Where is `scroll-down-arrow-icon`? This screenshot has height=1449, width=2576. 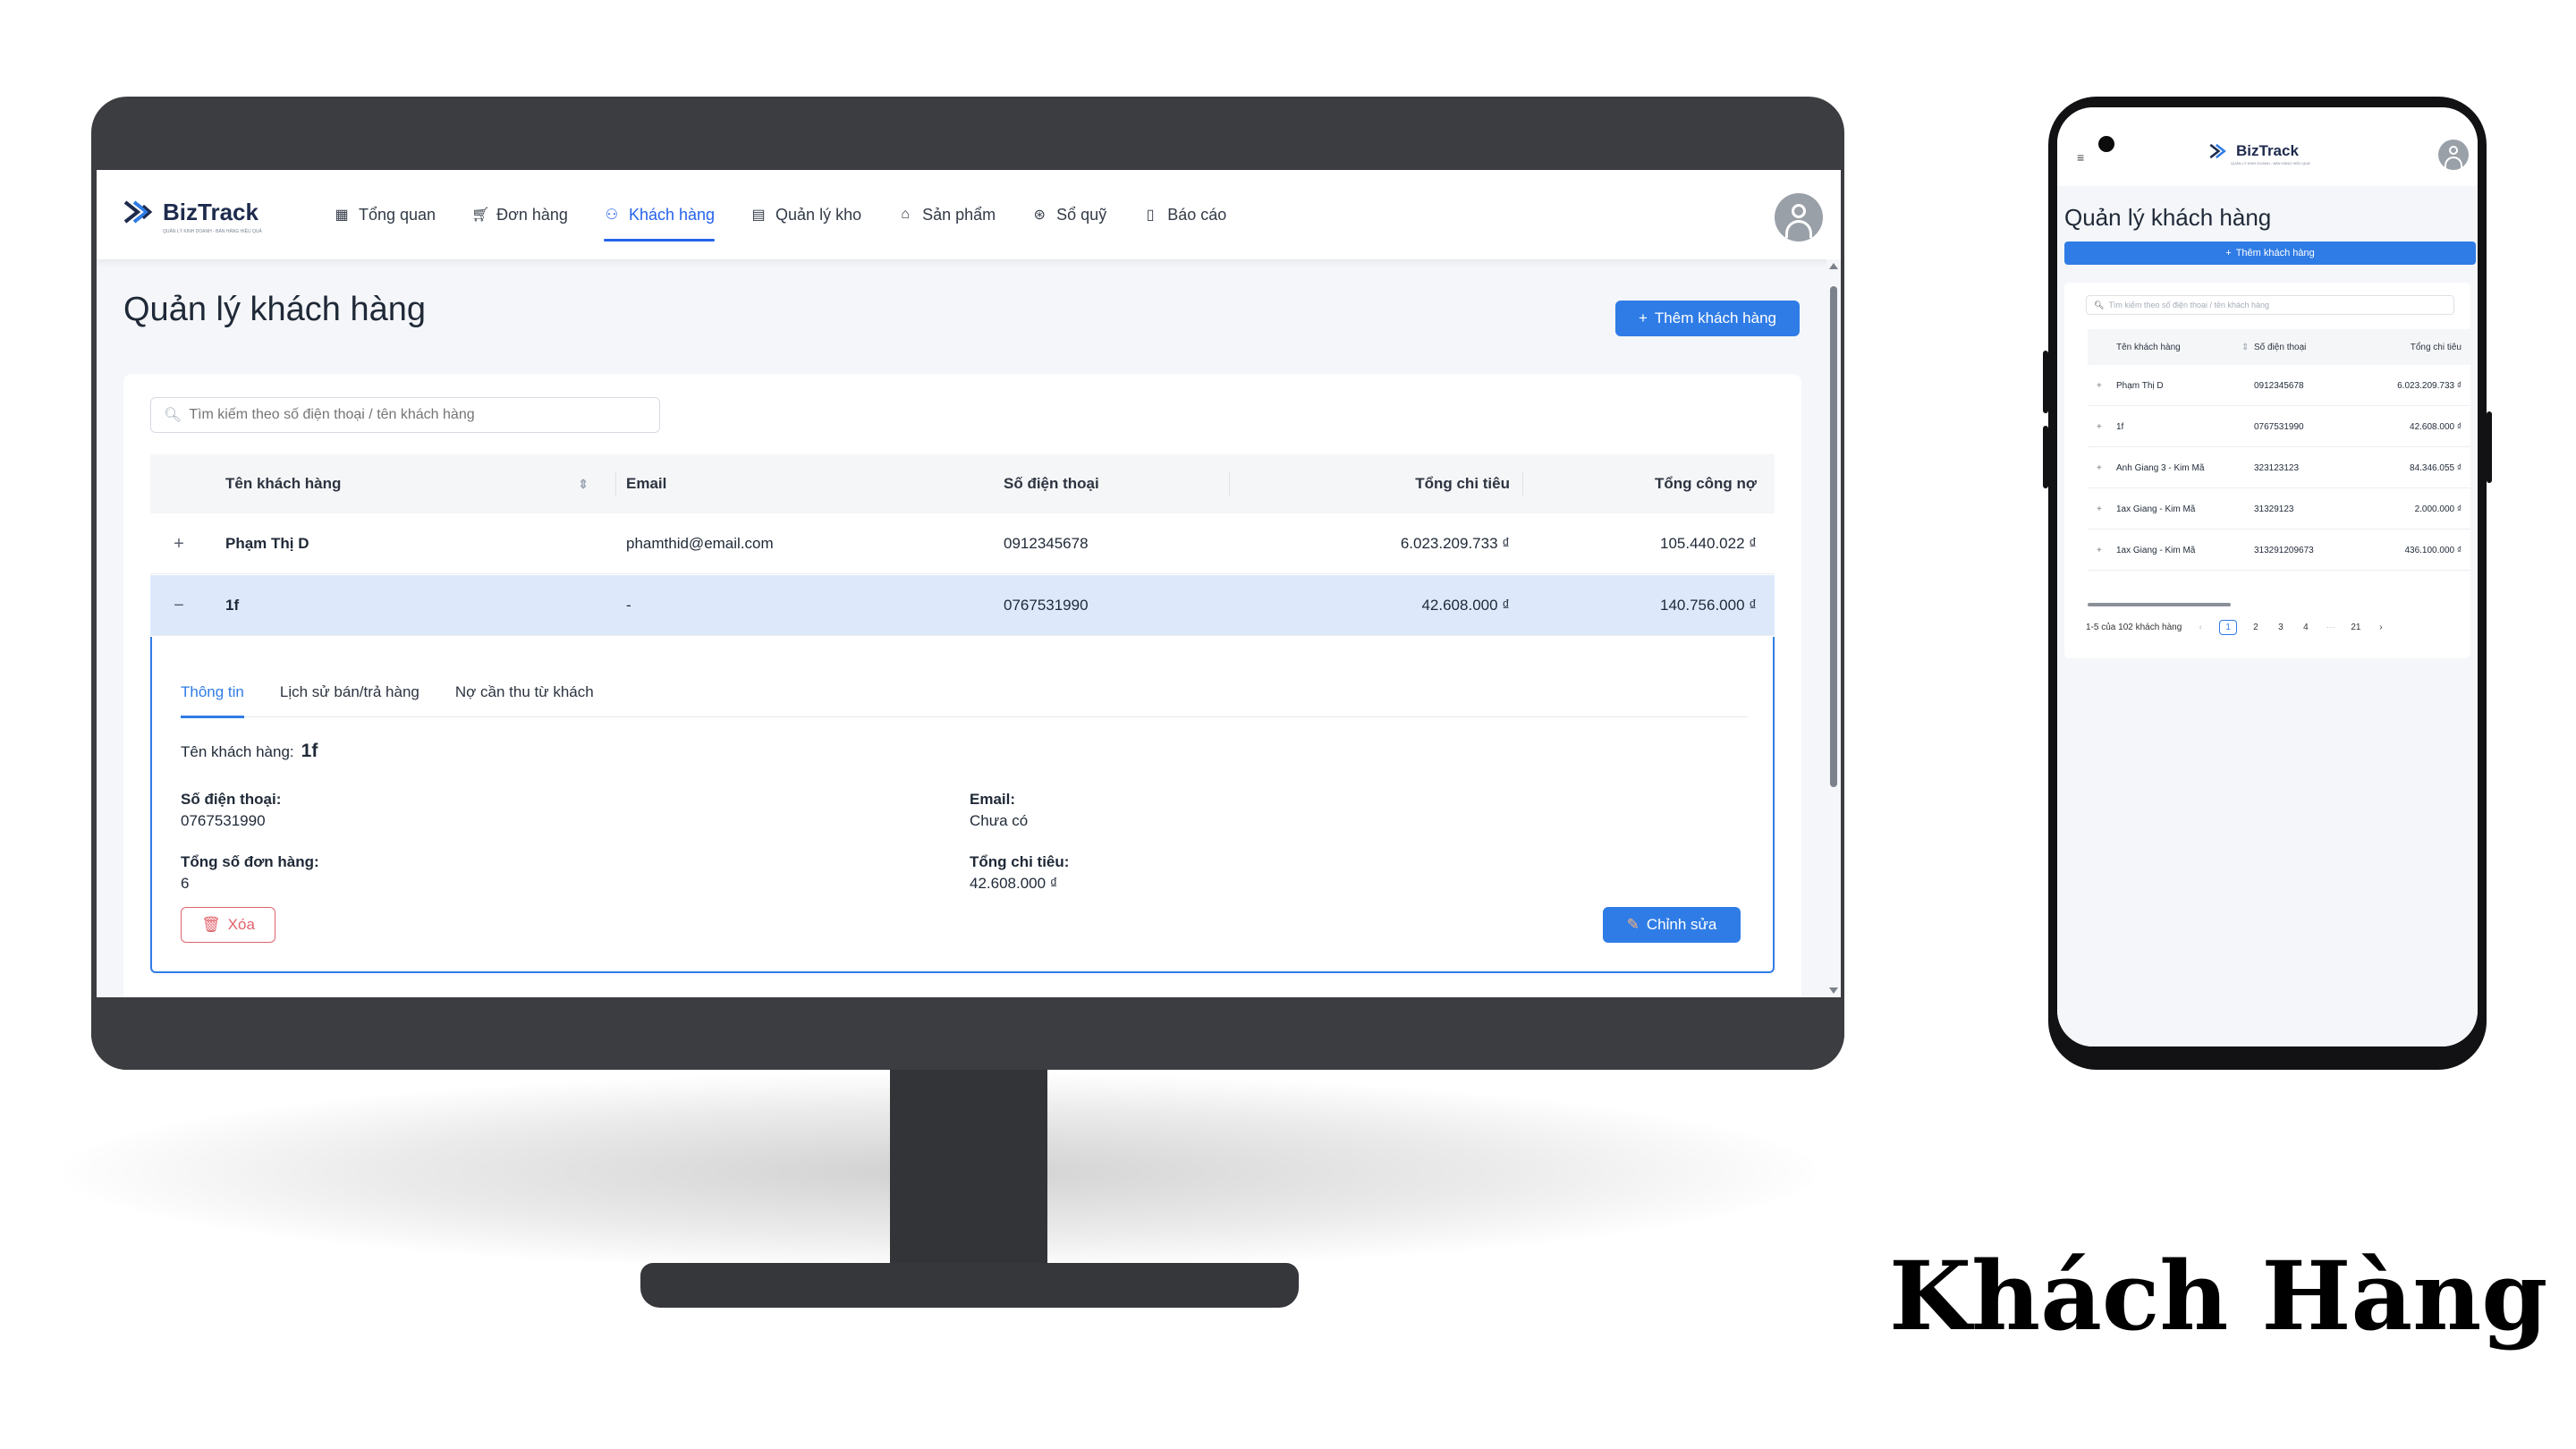 scroll-down-arrow-icon is located at coordinates (1833, 990).